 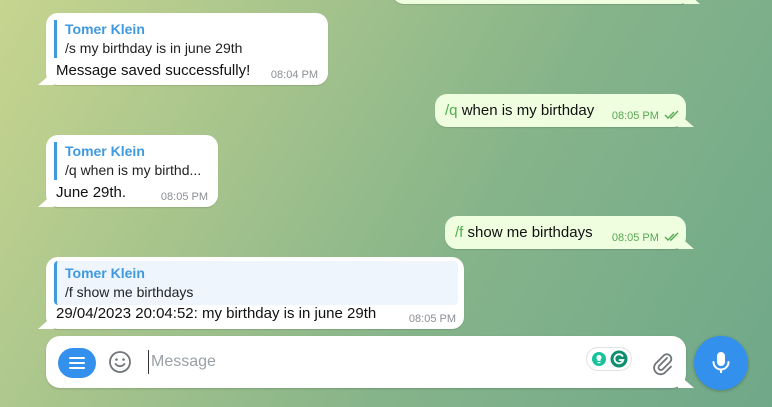 I want to click on message-text: Message saved successfully!, so click(x=153, y=70).